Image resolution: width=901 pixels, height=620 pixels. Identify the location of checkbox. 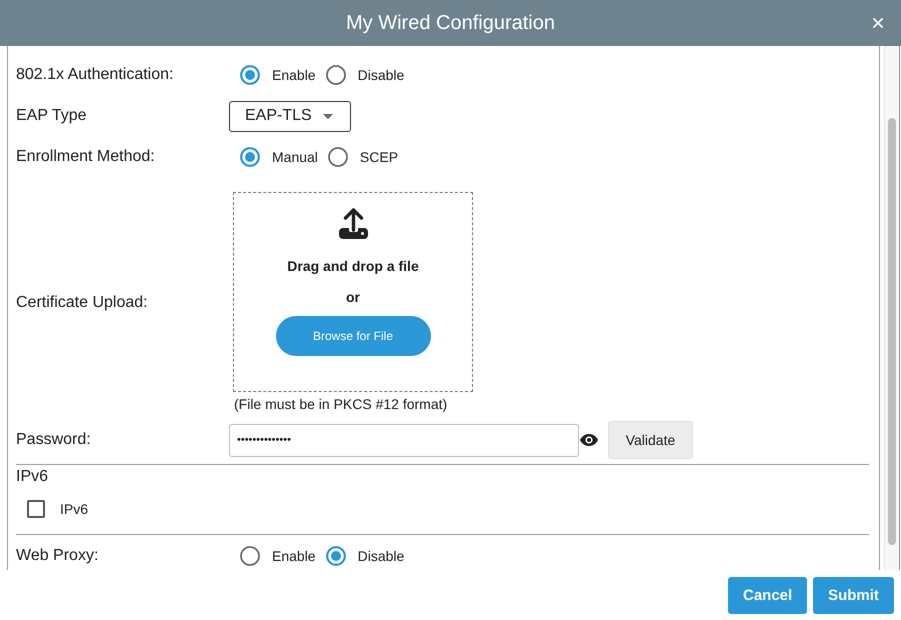
(36, 509).